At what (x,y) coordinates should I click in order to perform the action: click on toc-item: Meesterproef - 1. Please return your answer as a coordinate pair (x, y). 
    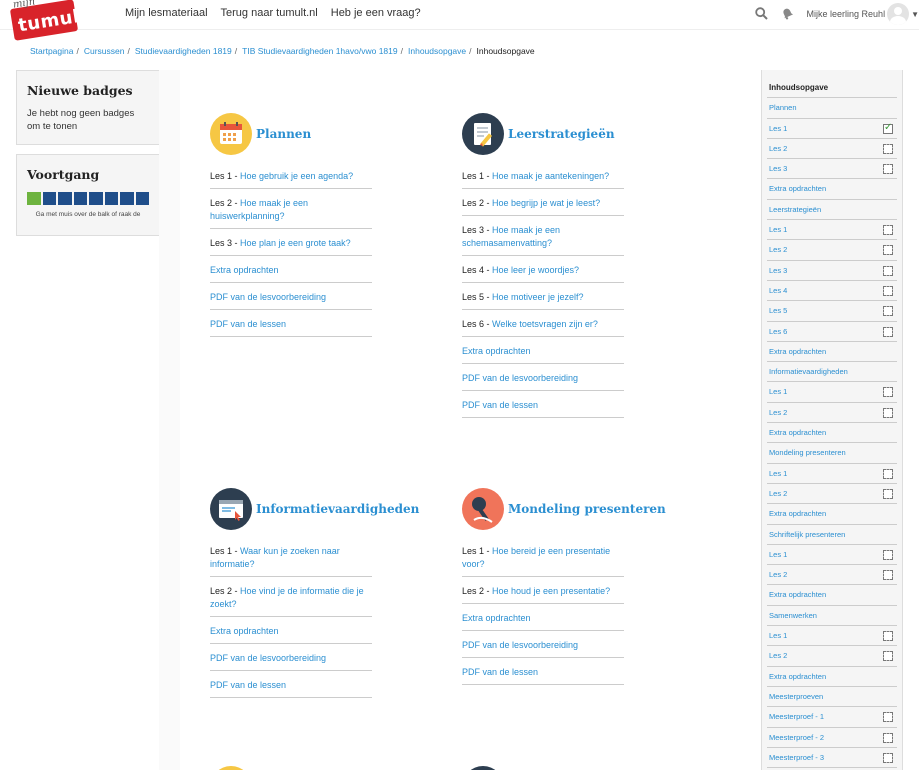
    Looking at the image, I should click on (832, 717).